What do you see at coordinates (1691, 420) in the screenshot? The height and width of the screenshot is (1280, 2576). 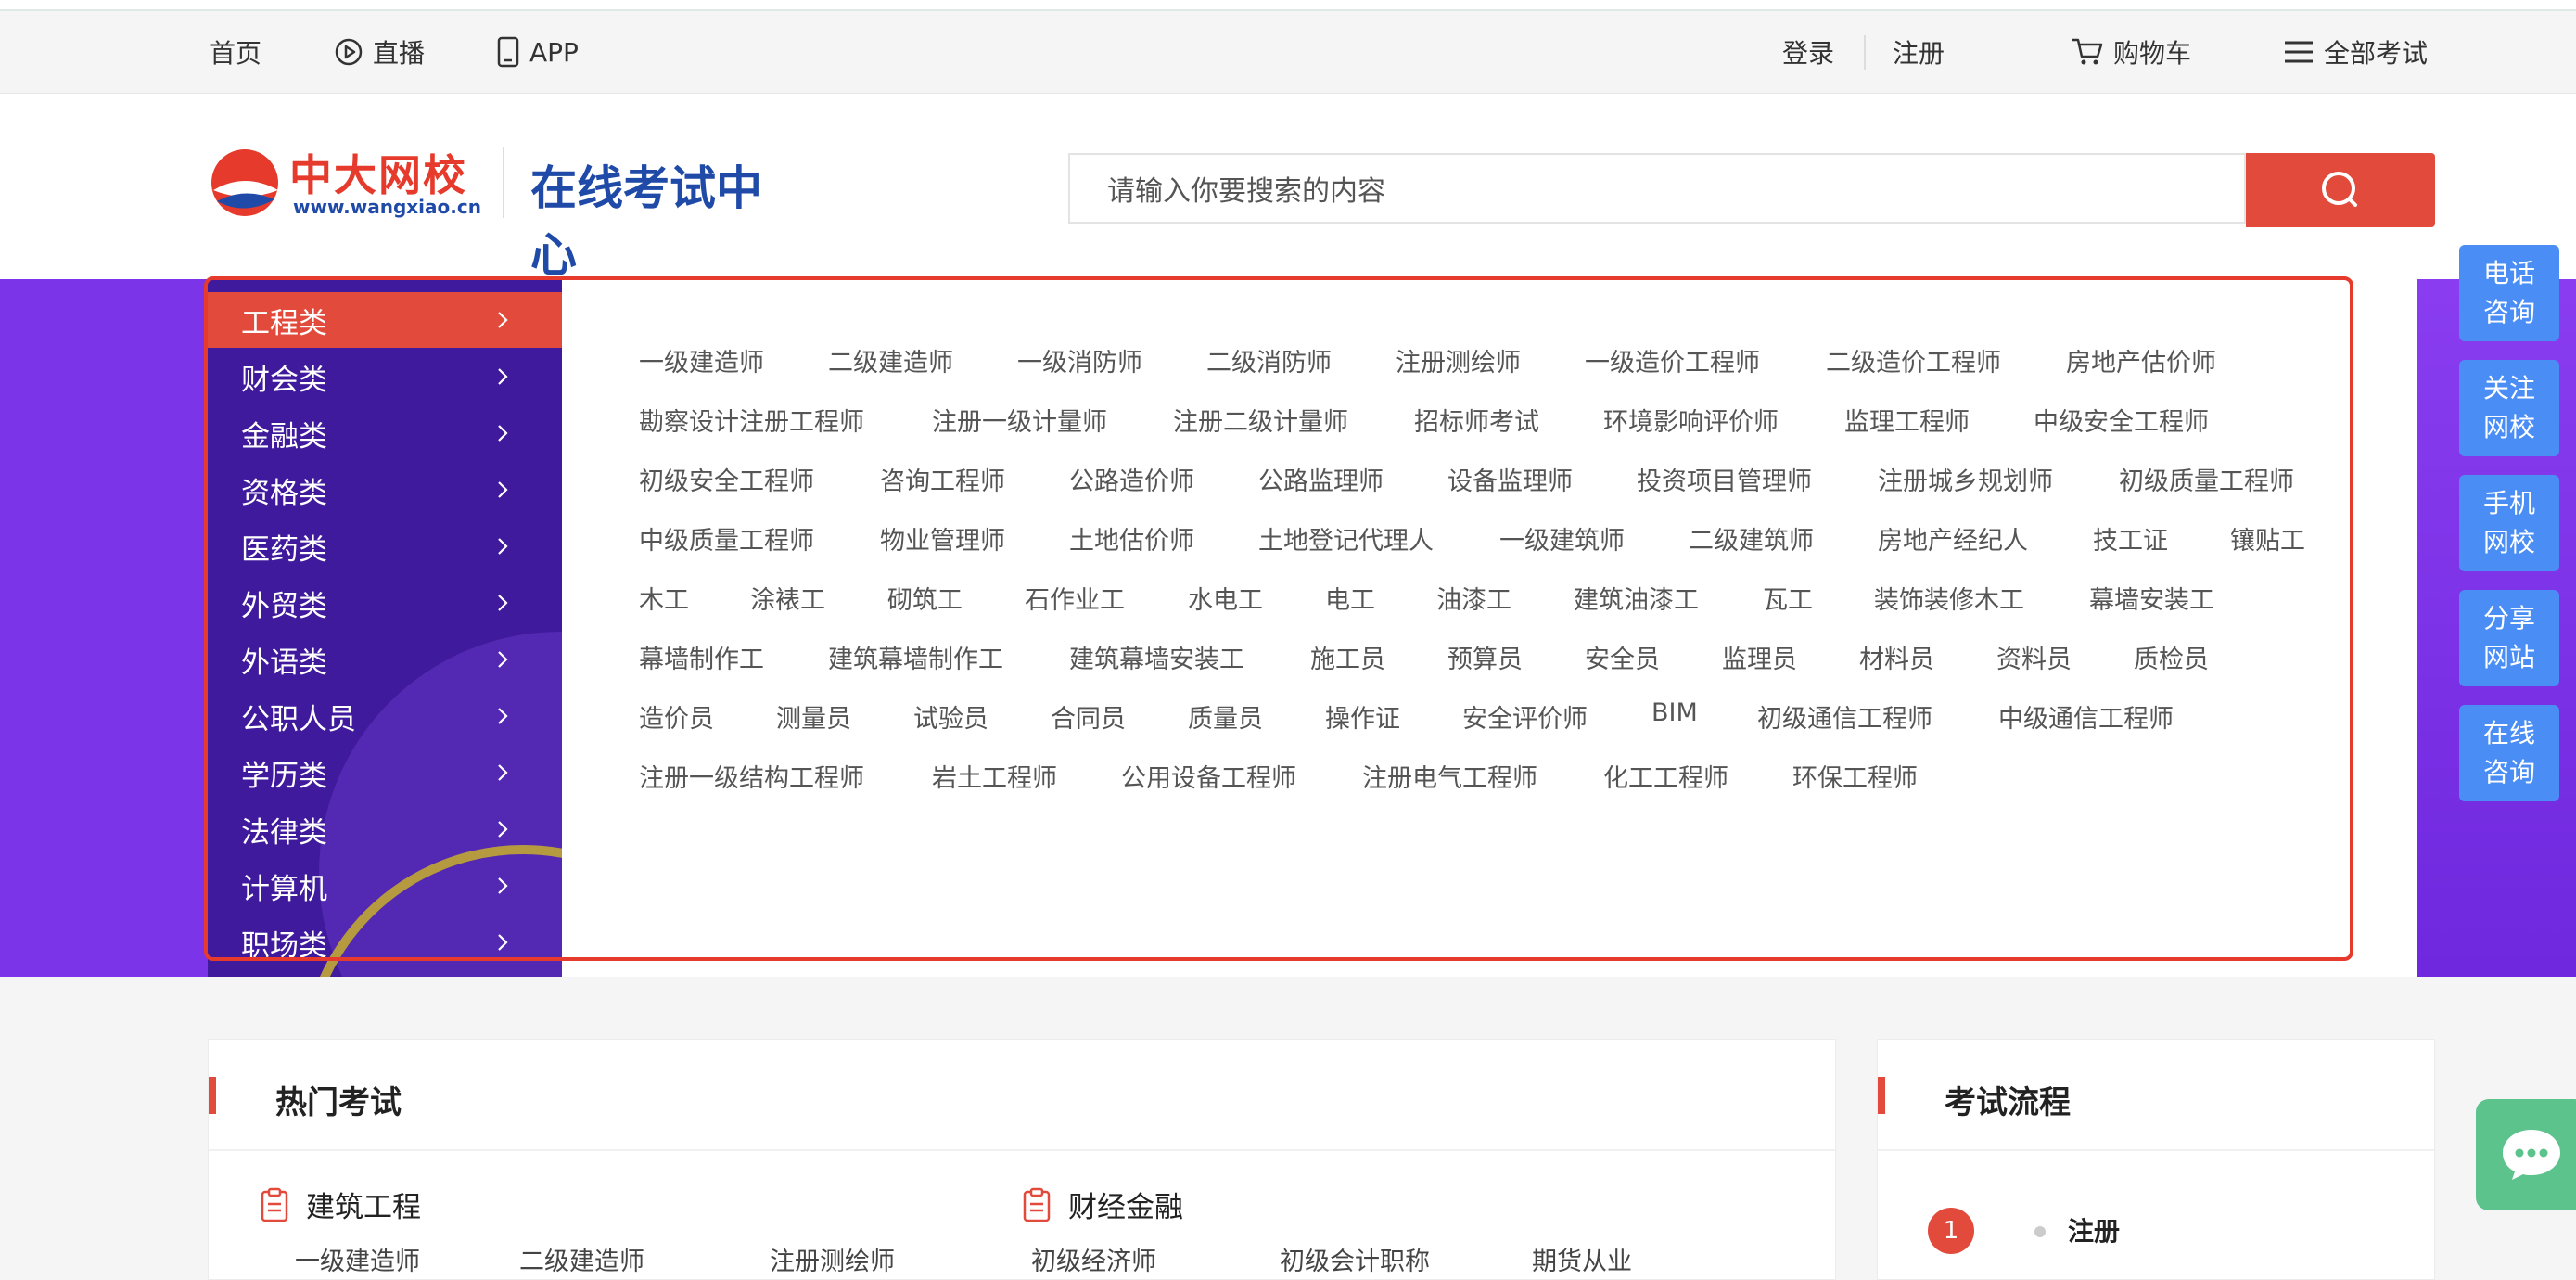 I see `exam-link: 环境影响评价师` at bounding box center [1691, 420].